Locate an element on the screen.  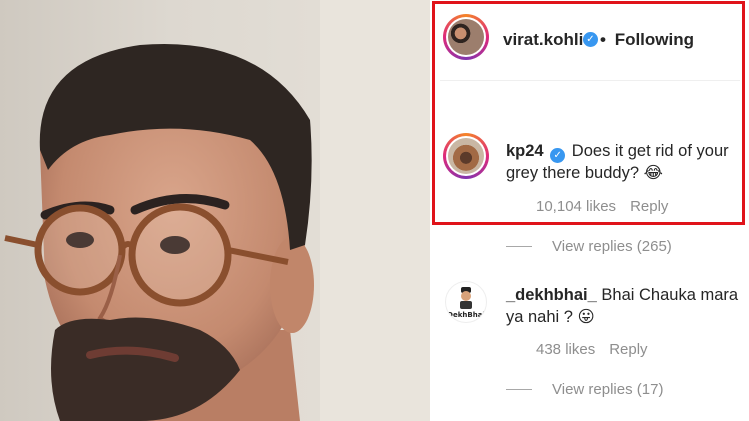
svg-text: DekhBhai is located at coordinates (466, 315).